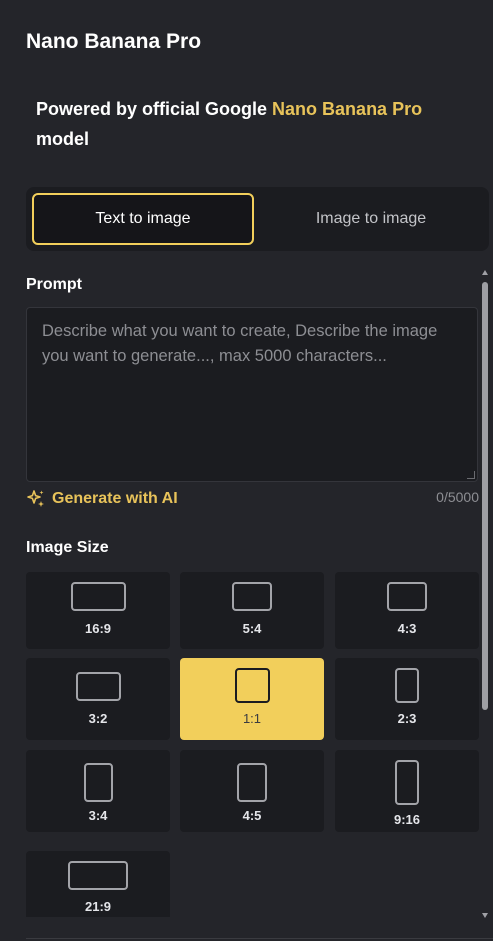 This screenshot has width=493, height=941. I want to click on resize-grip-icon, so click(471, 475).